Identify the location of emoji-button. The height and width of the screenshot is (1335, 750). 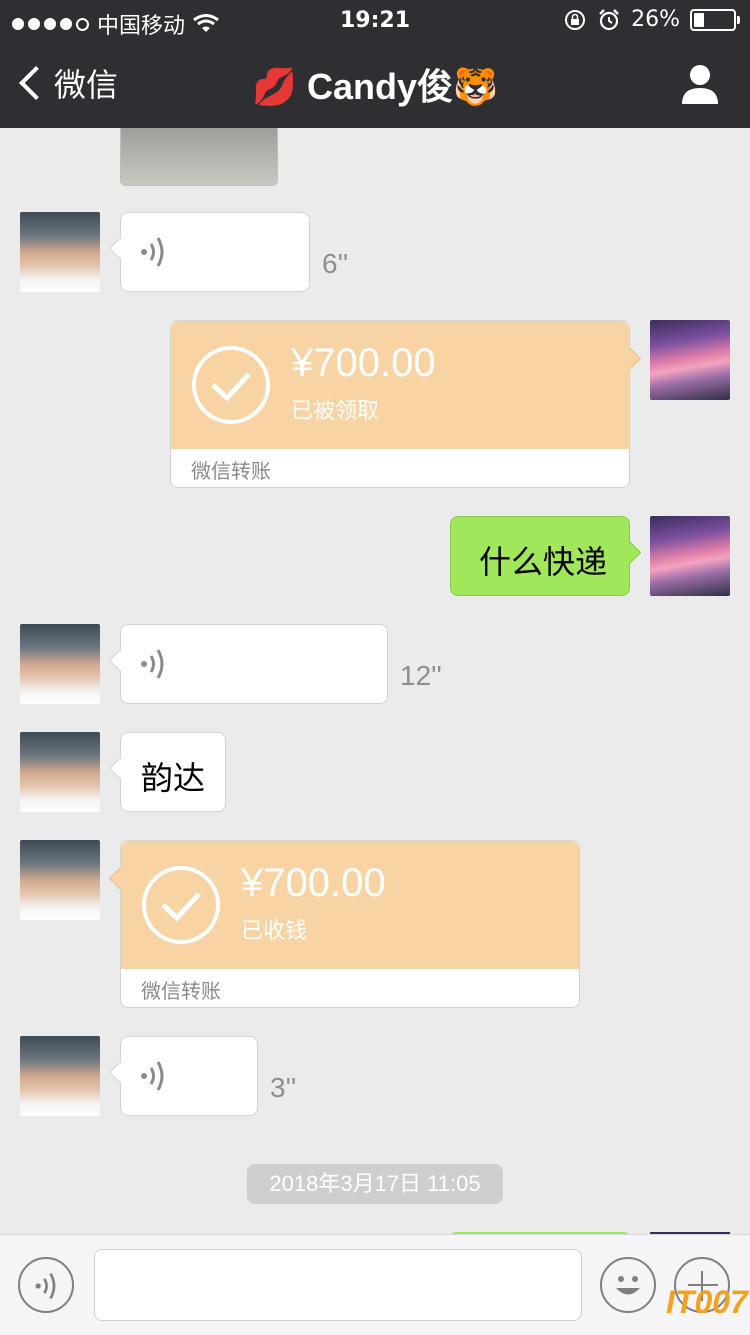
(628, 1285).